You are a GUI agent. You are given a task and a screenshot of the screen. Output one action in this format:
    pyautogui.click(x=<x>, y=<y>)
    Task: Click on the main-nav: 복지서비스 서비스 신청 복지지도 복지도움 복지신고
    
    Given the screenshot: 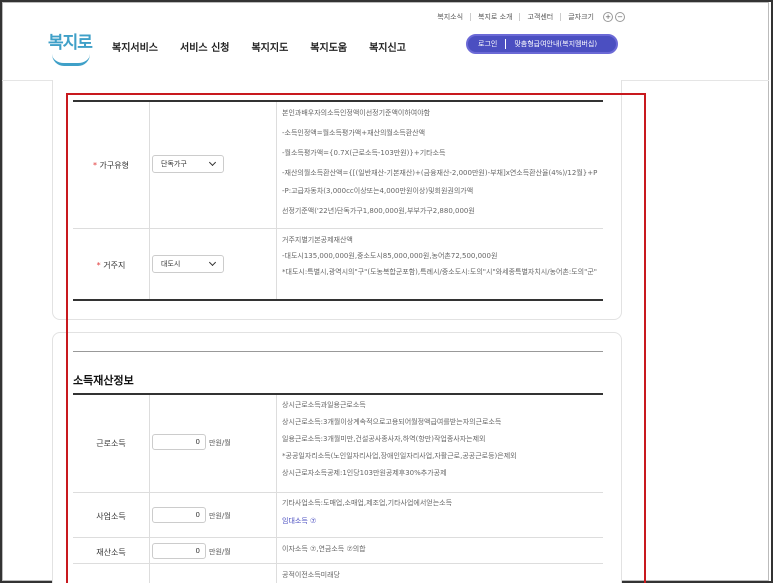 What is the action you would take?
    pyautogui.click(x=259, y=46)
    